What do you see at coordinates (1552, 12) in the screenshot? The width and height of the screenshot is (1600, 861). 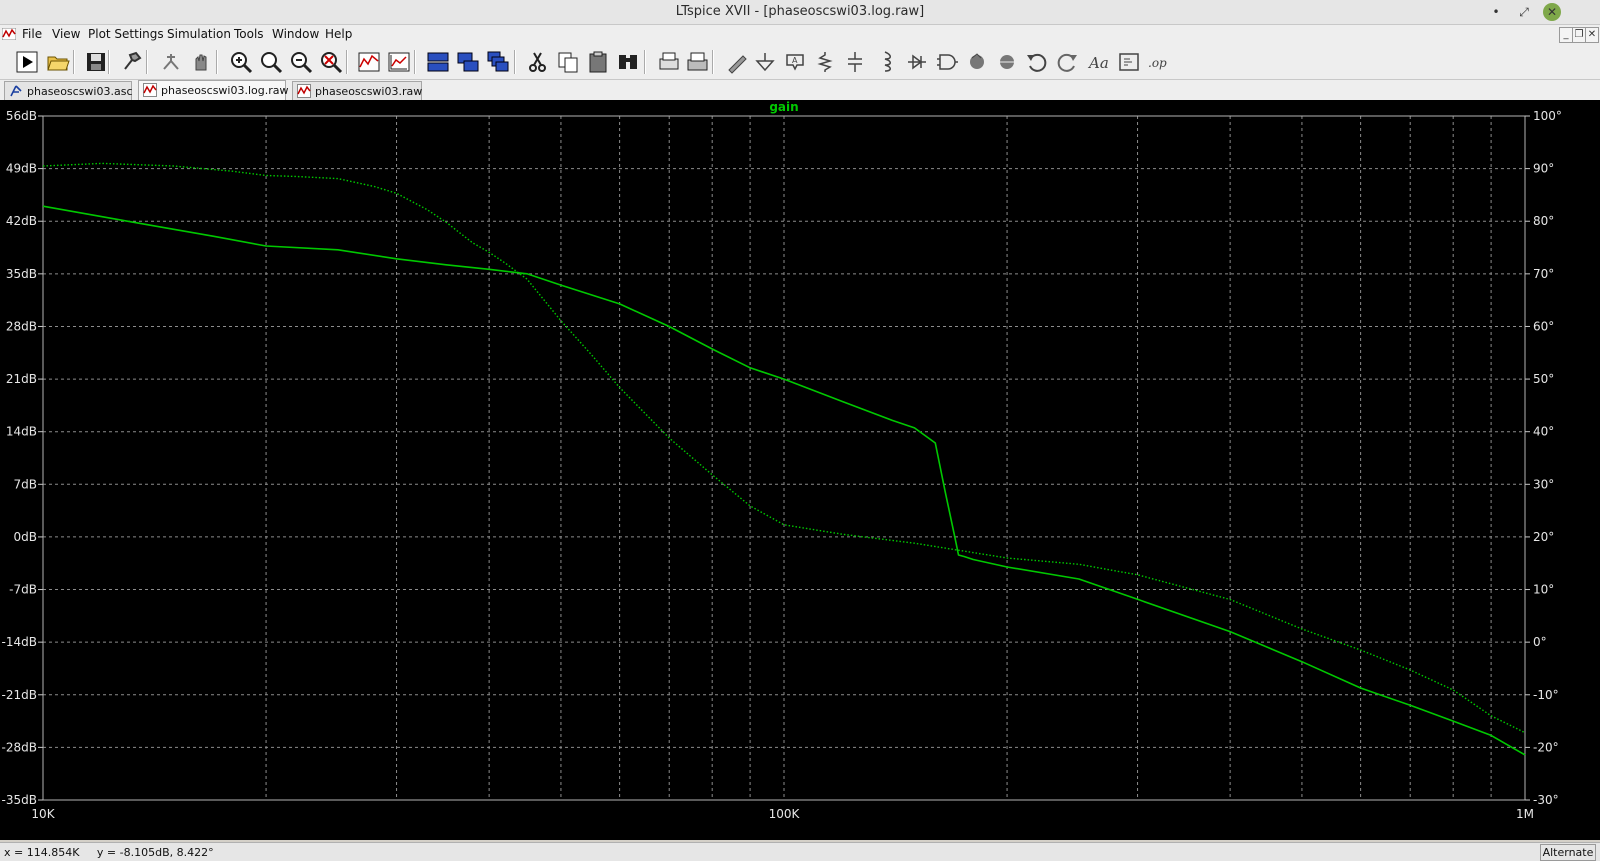 I see `window-close-button: ✕` at bounding box center [1552, 12].